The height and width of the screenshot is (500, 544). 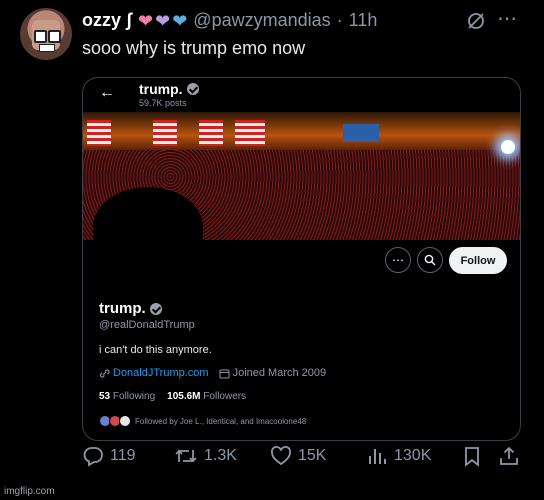 What do you see at coordinates (478, 260) in the screenshot?
I see `follow-button: Follow` at bounding box center [478, 260].